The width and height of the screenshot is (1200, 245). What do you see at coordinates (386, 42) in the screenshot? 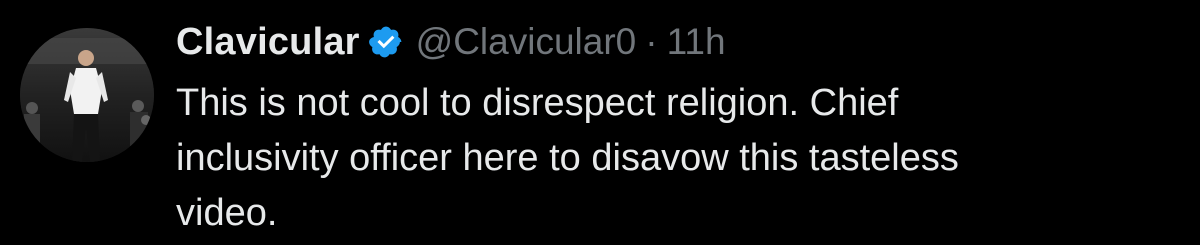
I see `verified-badge-icon` at bounding box center [386, 42].